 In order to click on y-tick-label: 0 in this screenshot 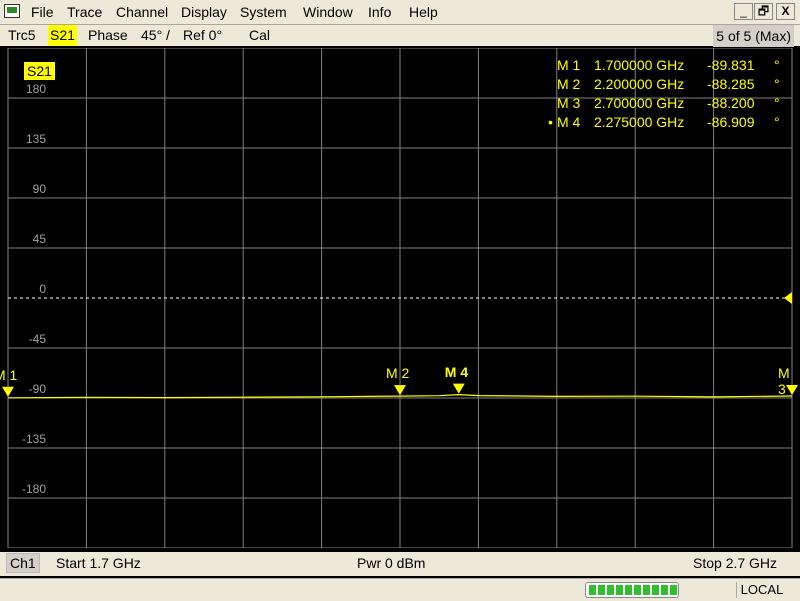, I will do `click(42, 289)`.